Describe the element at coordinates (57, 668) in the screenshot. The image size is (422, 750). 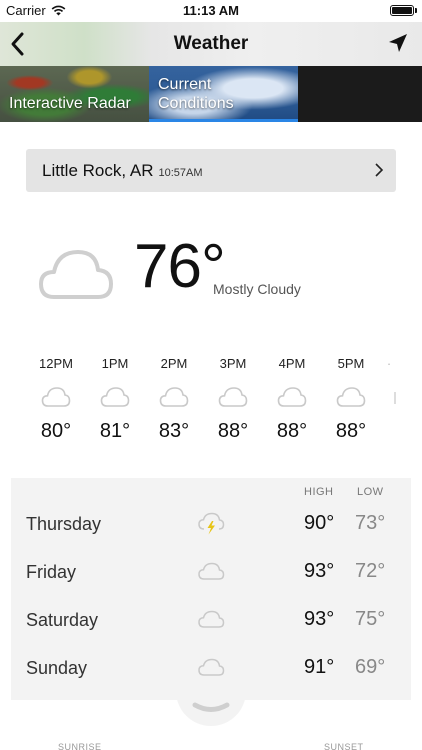
I see `day-name: Sunday` at that location.